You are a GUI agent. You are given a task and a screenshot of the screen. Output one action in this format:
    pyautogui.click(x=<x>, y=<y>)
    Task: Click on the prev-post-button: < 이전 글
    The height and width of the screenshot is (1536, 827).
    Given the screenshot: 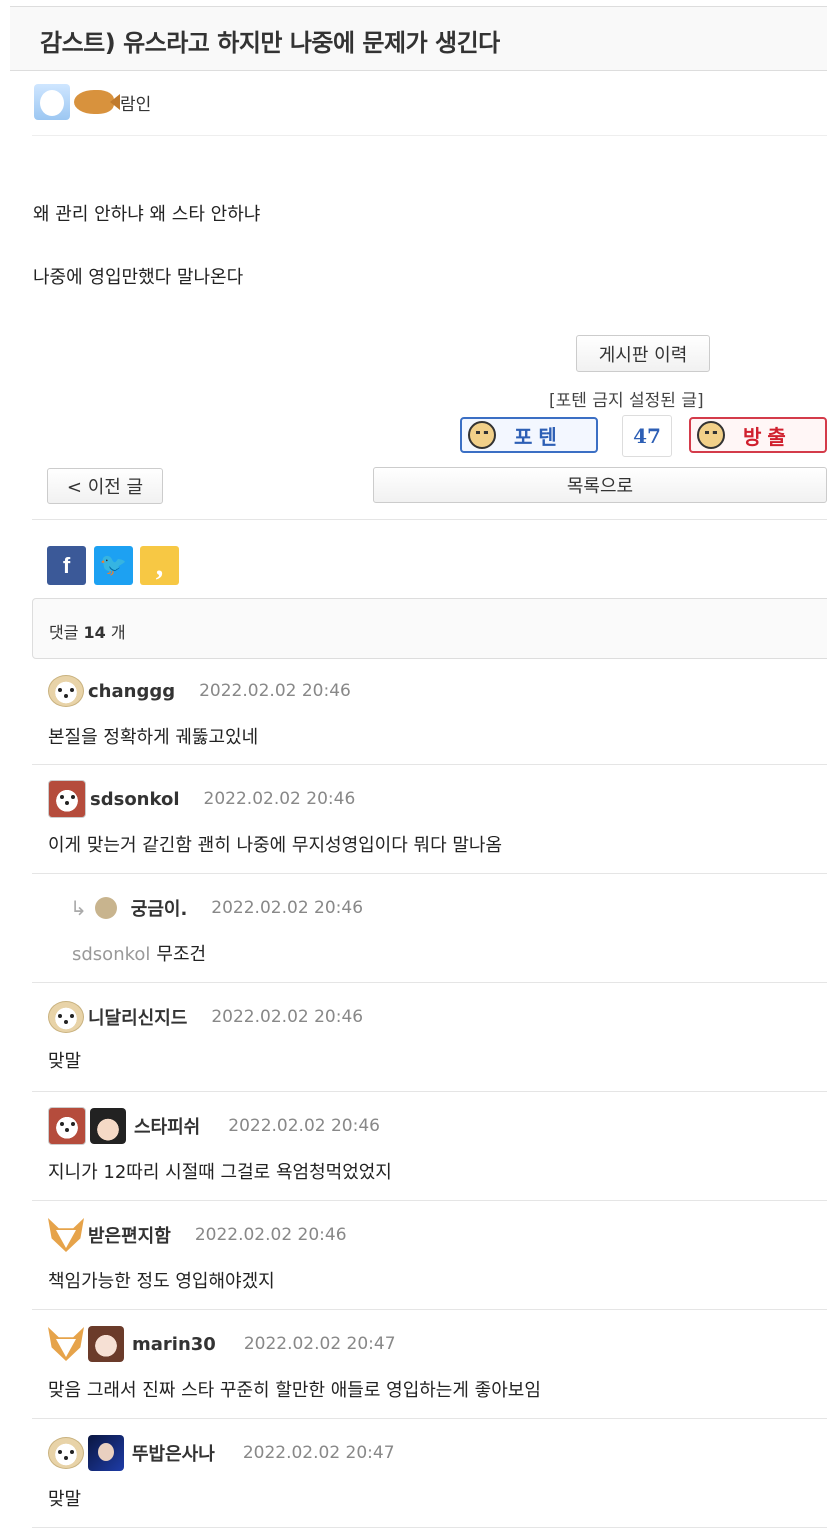 What is the action you would take?
    pyautogui.click(x=105, y=486)
    